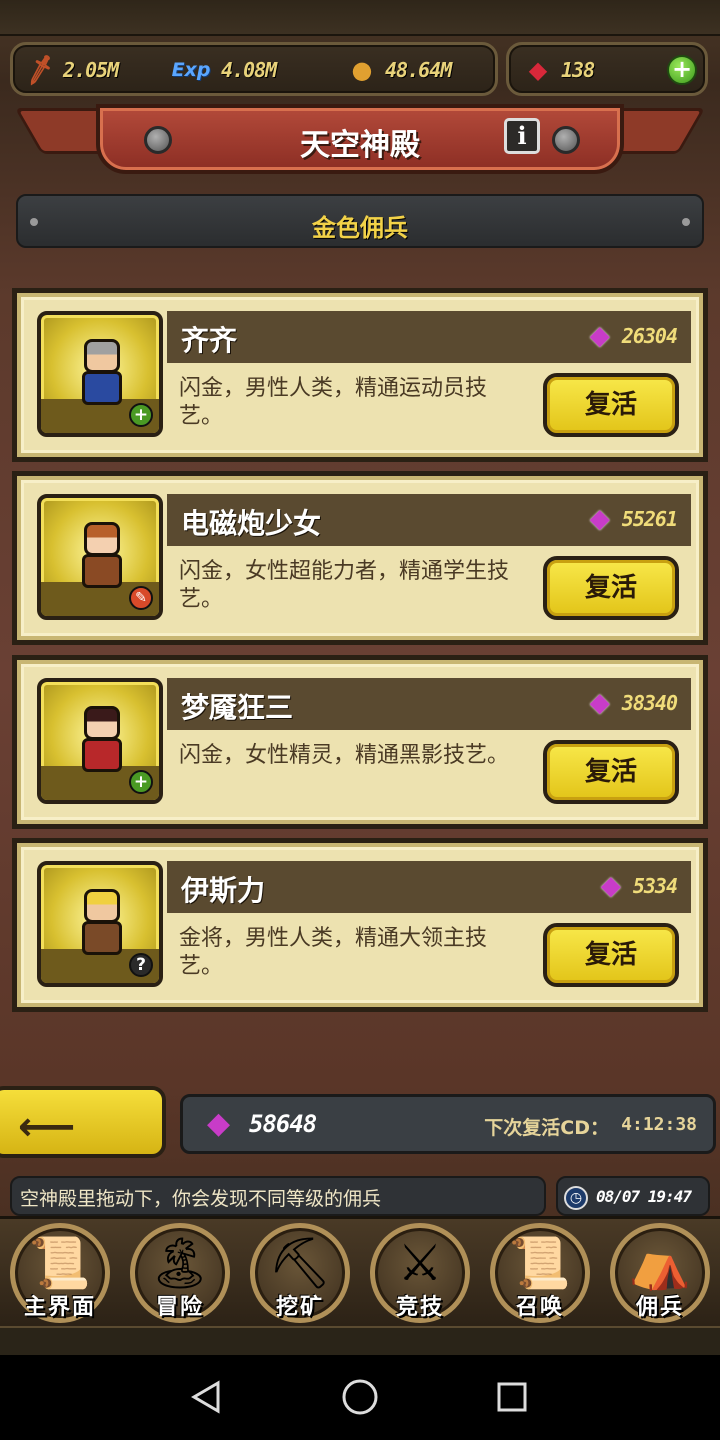 This screenshot has width=720, height=1440. I want to click on ticker-text: 空神殿里拖动下，你会发现不同等级的佣兵, so click(201, 1199).